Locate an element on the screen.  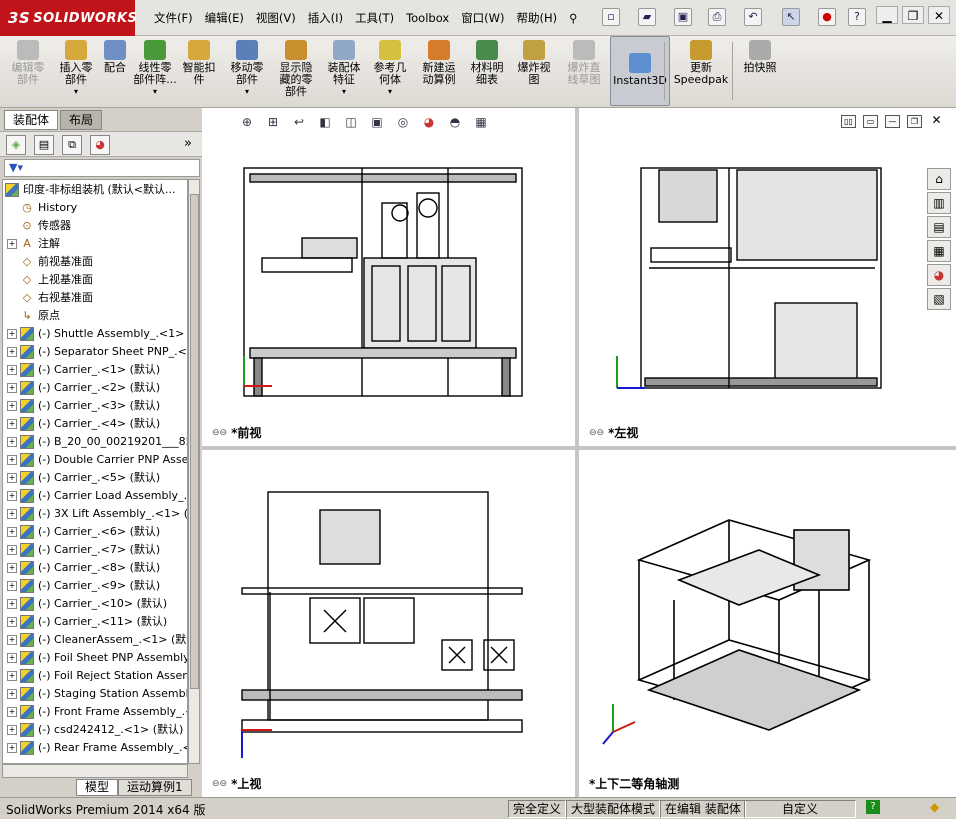
tree-horizontal-scrollbar is located at coordinates (95, 771).